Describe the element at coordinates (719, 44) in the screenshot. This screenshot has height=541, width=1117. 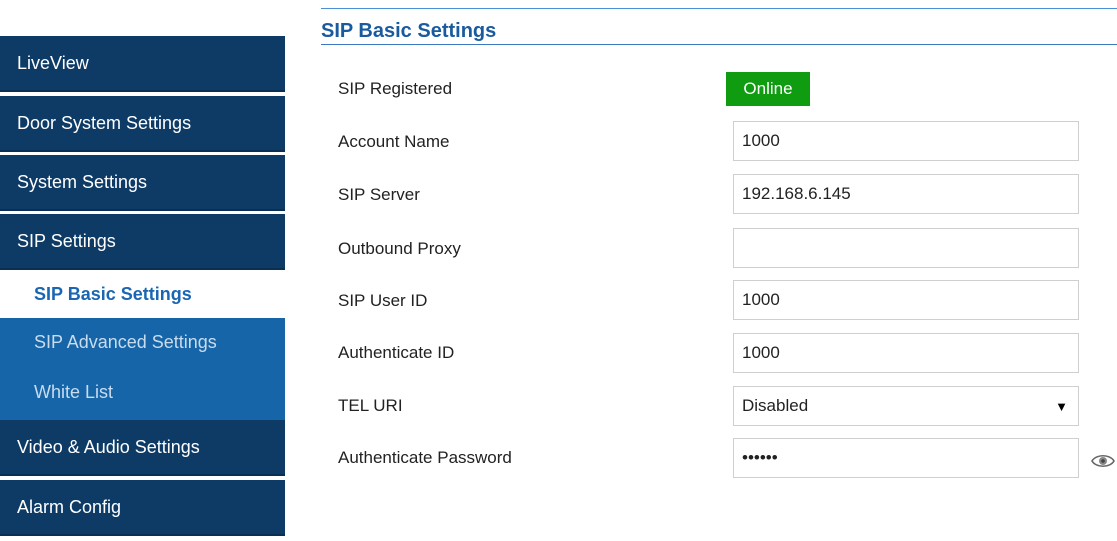
I see `title-divider` at that location.